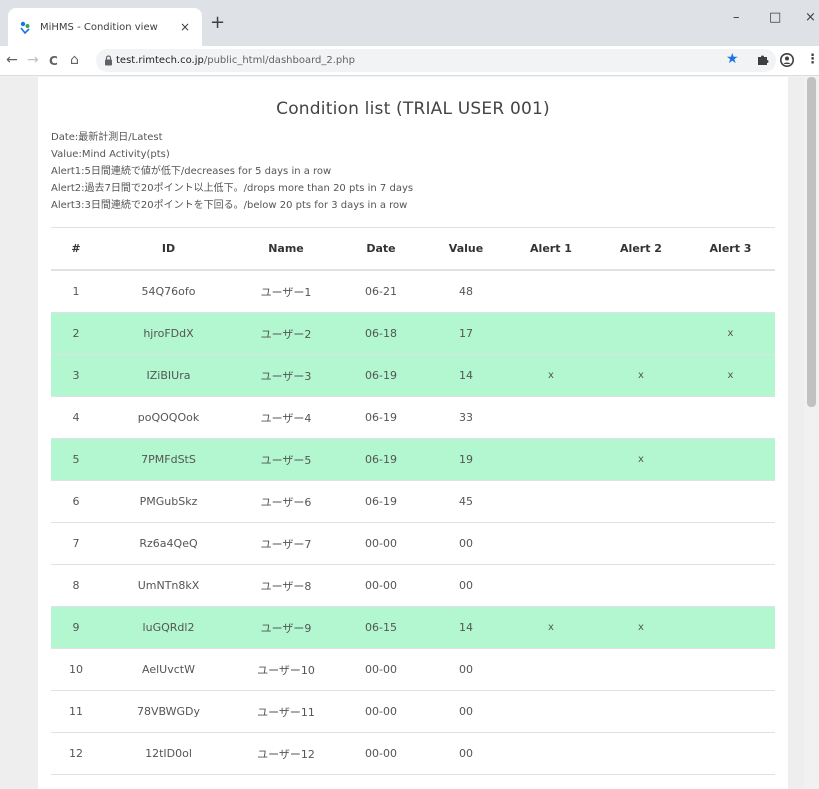 The image size is (819, 789). Describe the element at coordinates (168, 781) in the screenshot. I see `cell-id: Ph75OV4f` at that location.